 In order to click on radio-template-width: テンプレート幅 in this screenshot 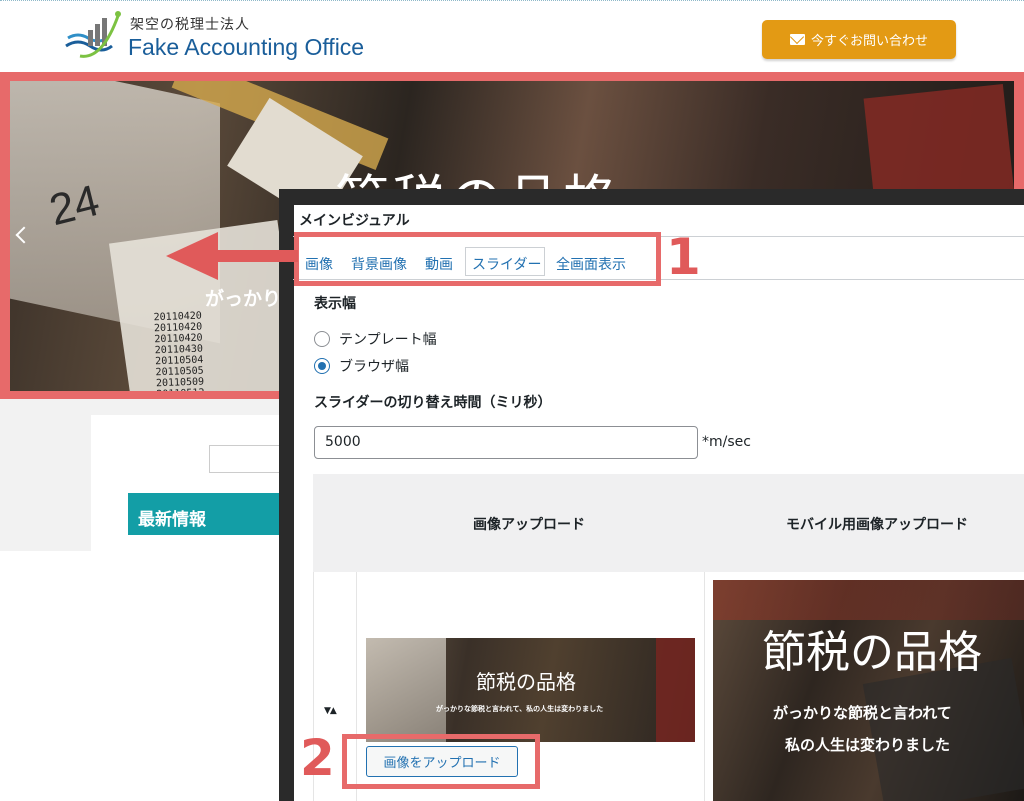, I will do `click(375, 339)`.